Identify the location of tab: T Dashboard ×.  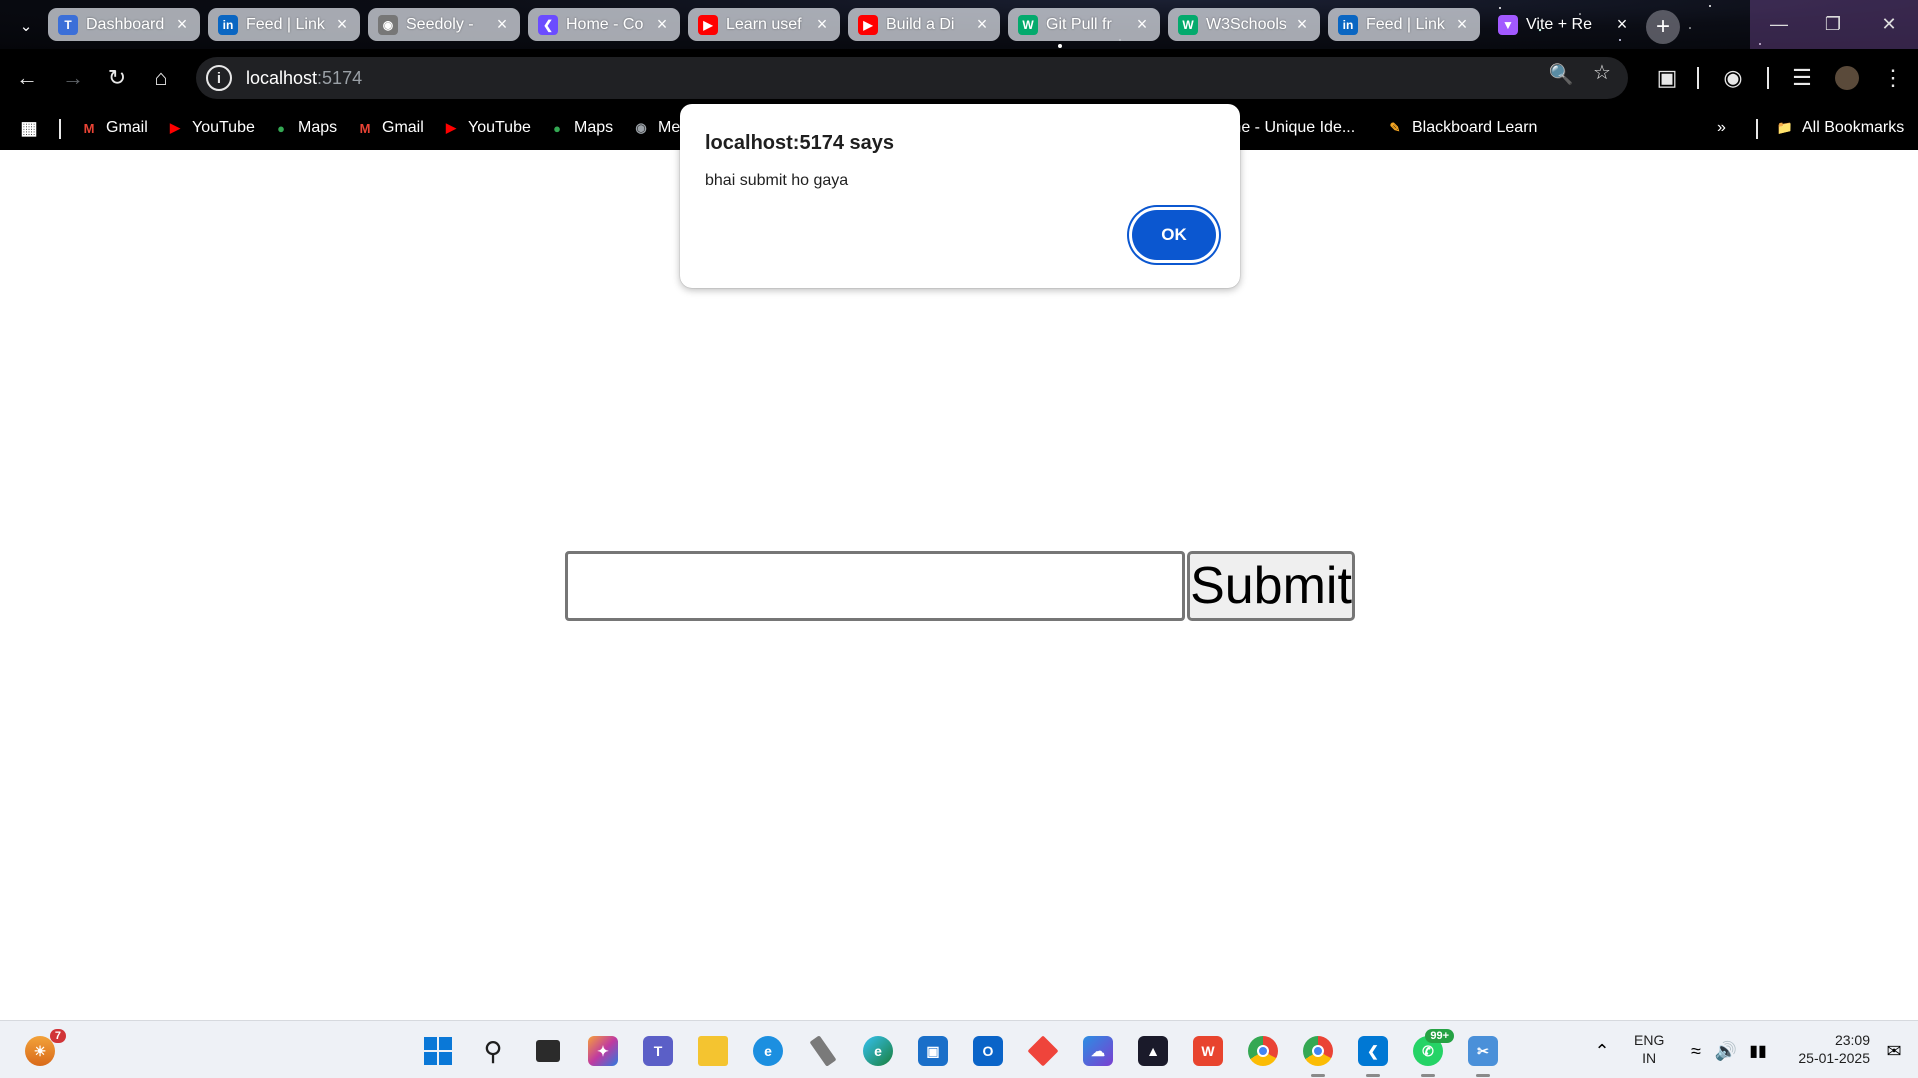
(124, 24).